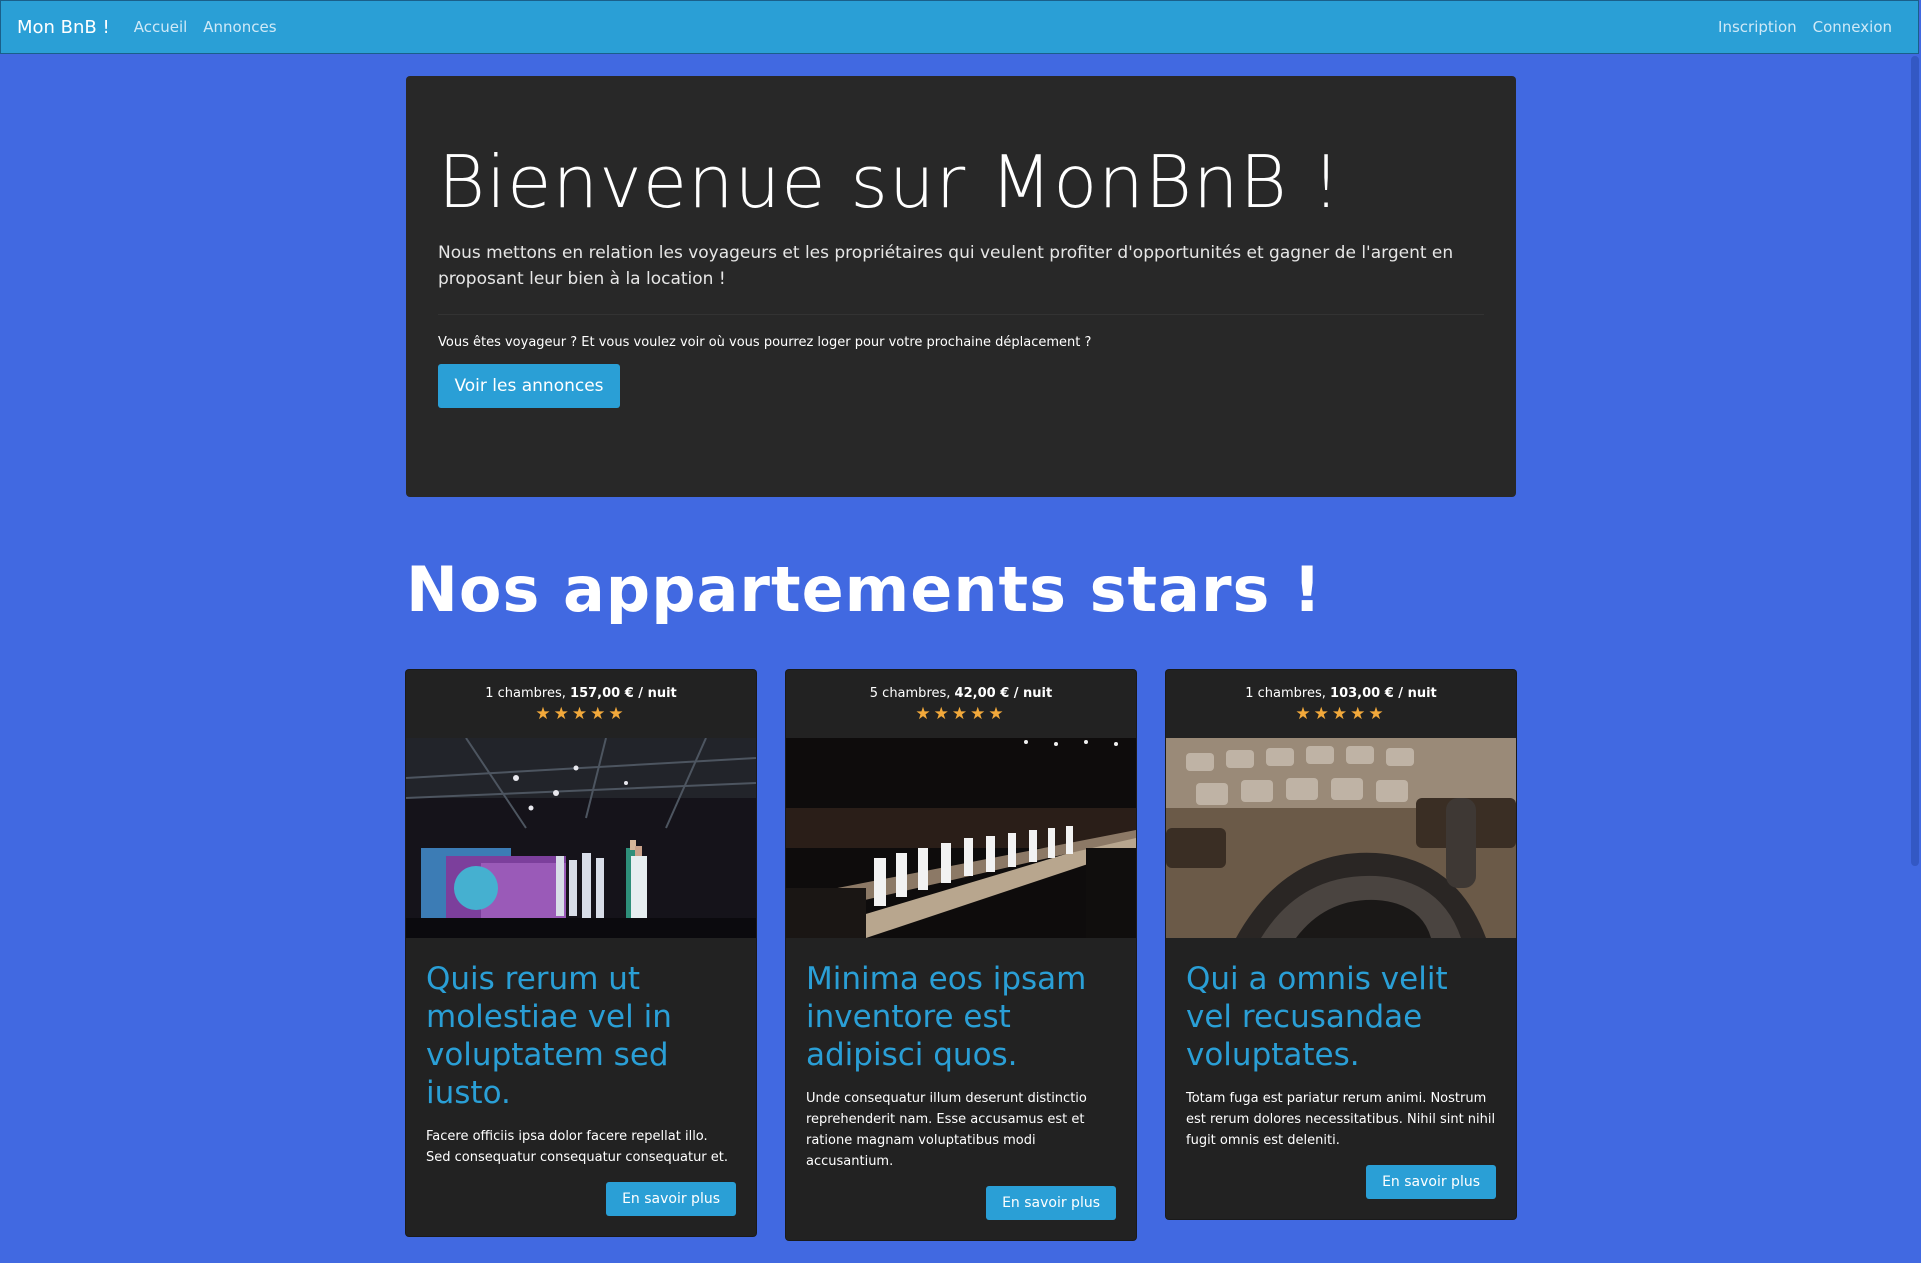 Image resolution: width=1921 pixels, height=1263 pixels. Describe the element at coordinates (864, 589) in the screenshot. I see `section-title: Nos appartements stars !` at that location.